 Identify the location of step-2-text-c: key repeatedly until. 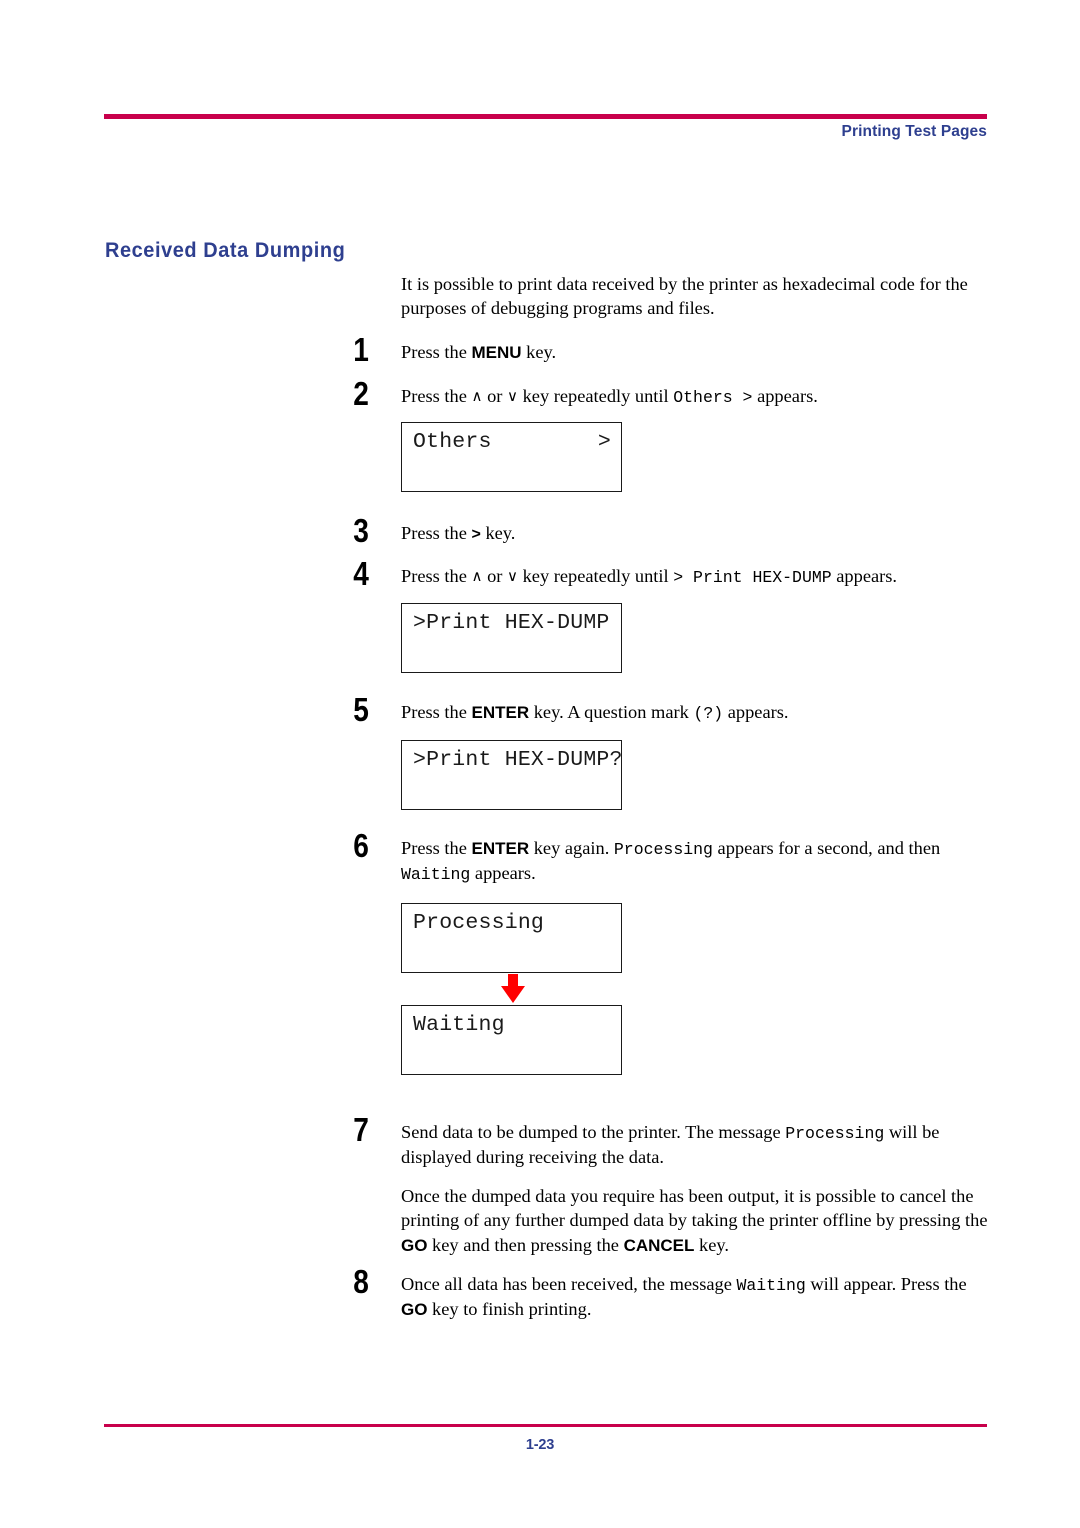
(595, 396).